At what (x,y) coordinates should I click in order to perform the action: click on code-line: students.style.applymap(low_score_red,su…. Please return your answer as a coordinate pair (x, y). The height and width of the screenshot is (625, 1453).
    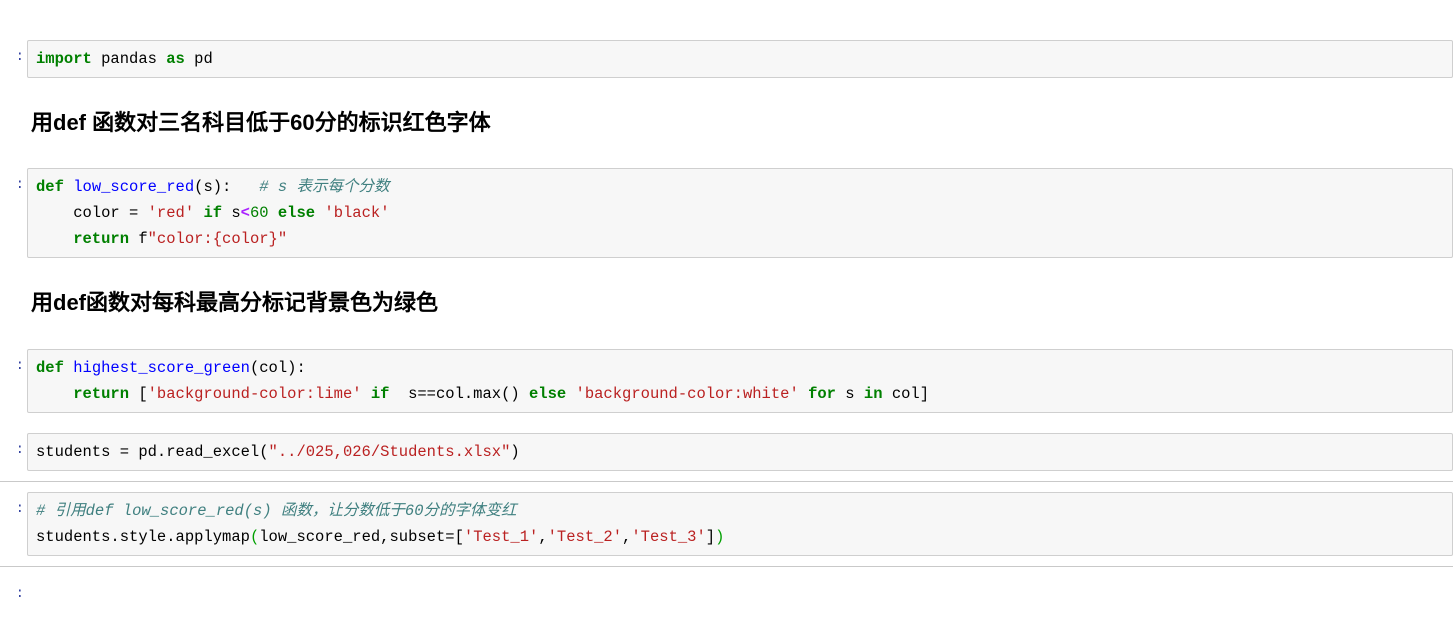
    Looking at the image, I should click on (742, 537).